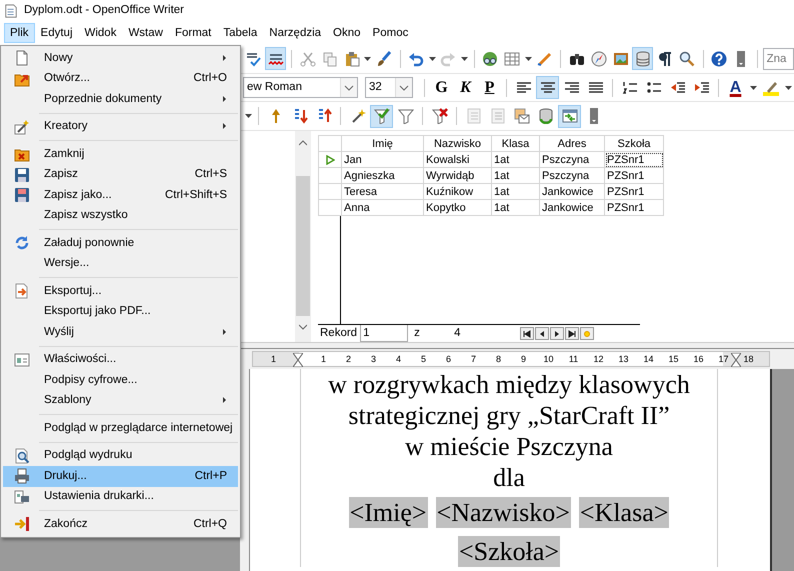  Describe the element at coordinates (120, 174) in the screenshot. I see `menu-item: Zapisz Ctrl+S` at that location.